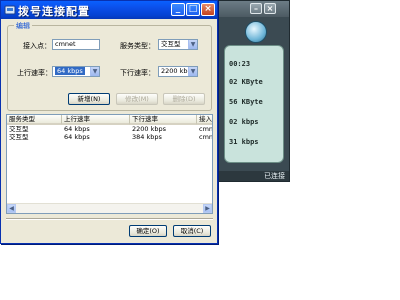 This screenshot has width=400, height=300. Describe the element at coordinates (109, 208) in the screenshot. I see `horizontal-scrollbar: ◀ ▶` at that location.